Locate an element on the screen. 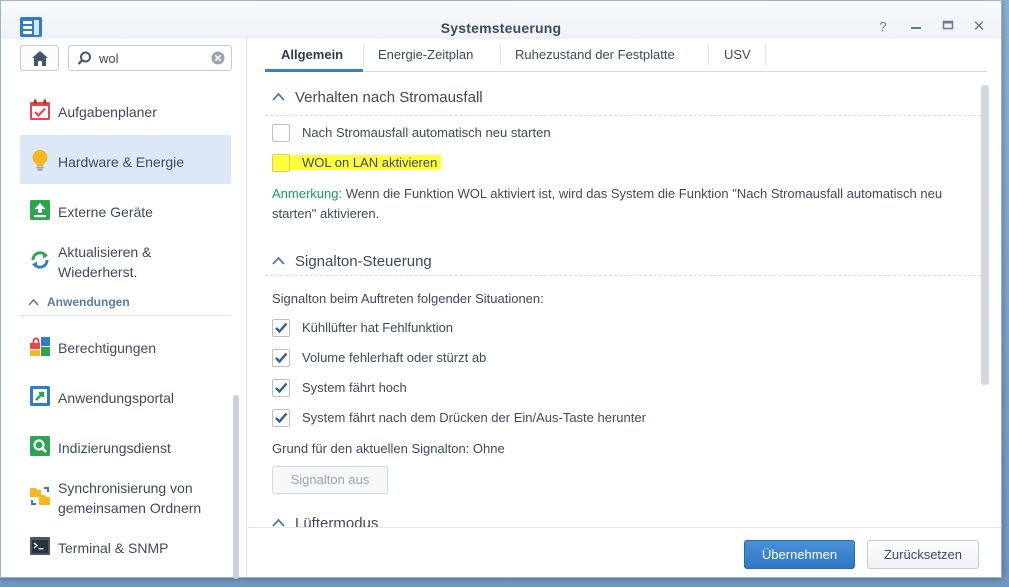 Image resolution: width=1009 pixels, height=587 pixels. tab-general: Allgemein is located at coordinates (312, 54).